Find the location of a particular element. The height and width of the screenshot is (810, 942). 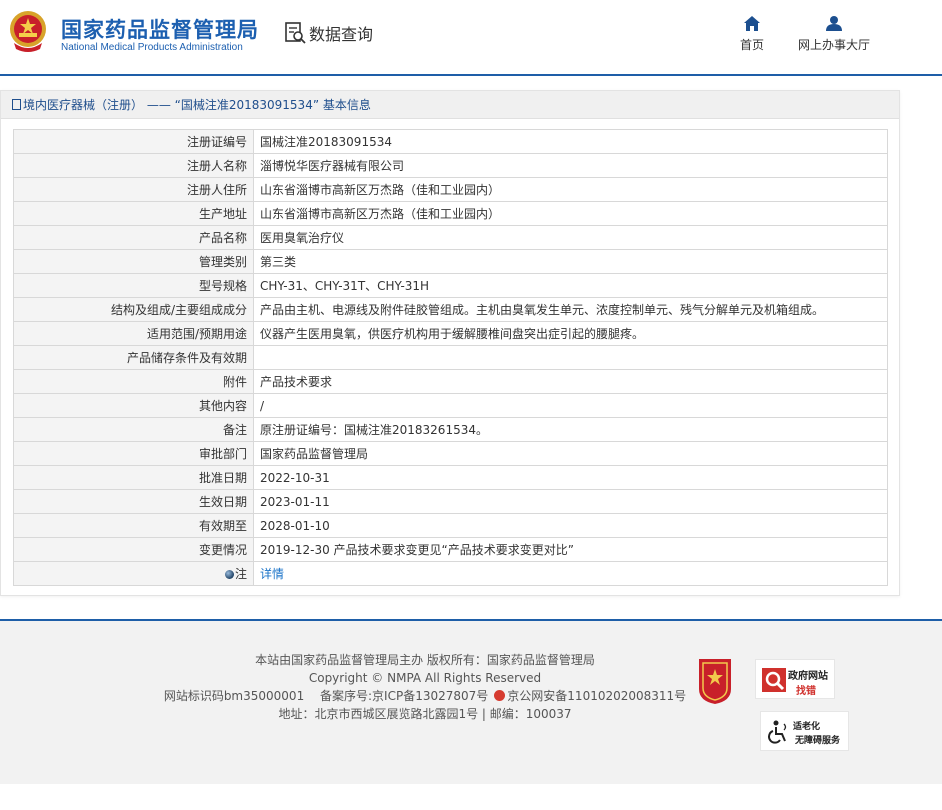

table-row-note: 注 详情 is located at coordinates (450, 573).